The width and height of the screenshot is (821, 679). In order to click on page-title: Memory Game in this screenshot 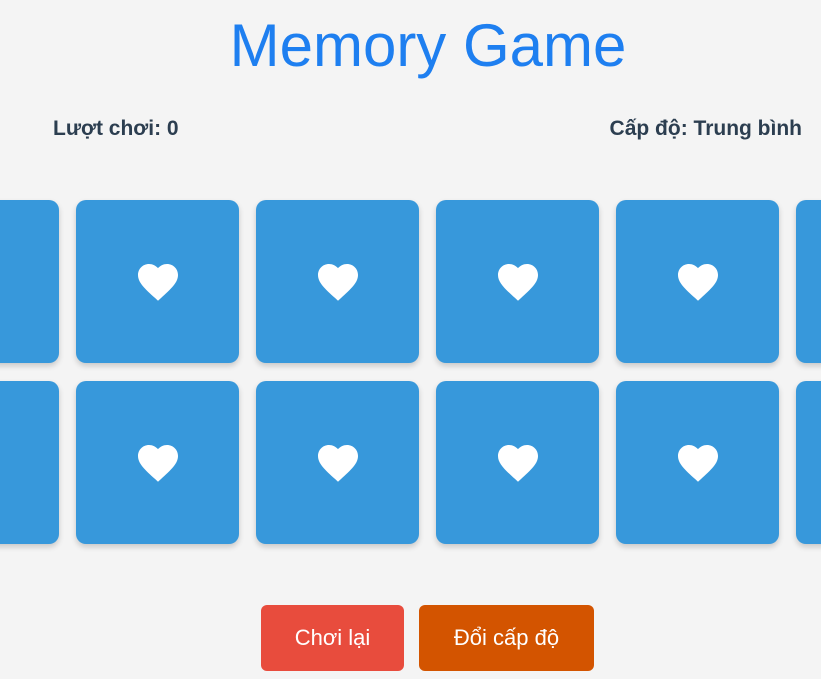, I will do `click(428, 45)`.